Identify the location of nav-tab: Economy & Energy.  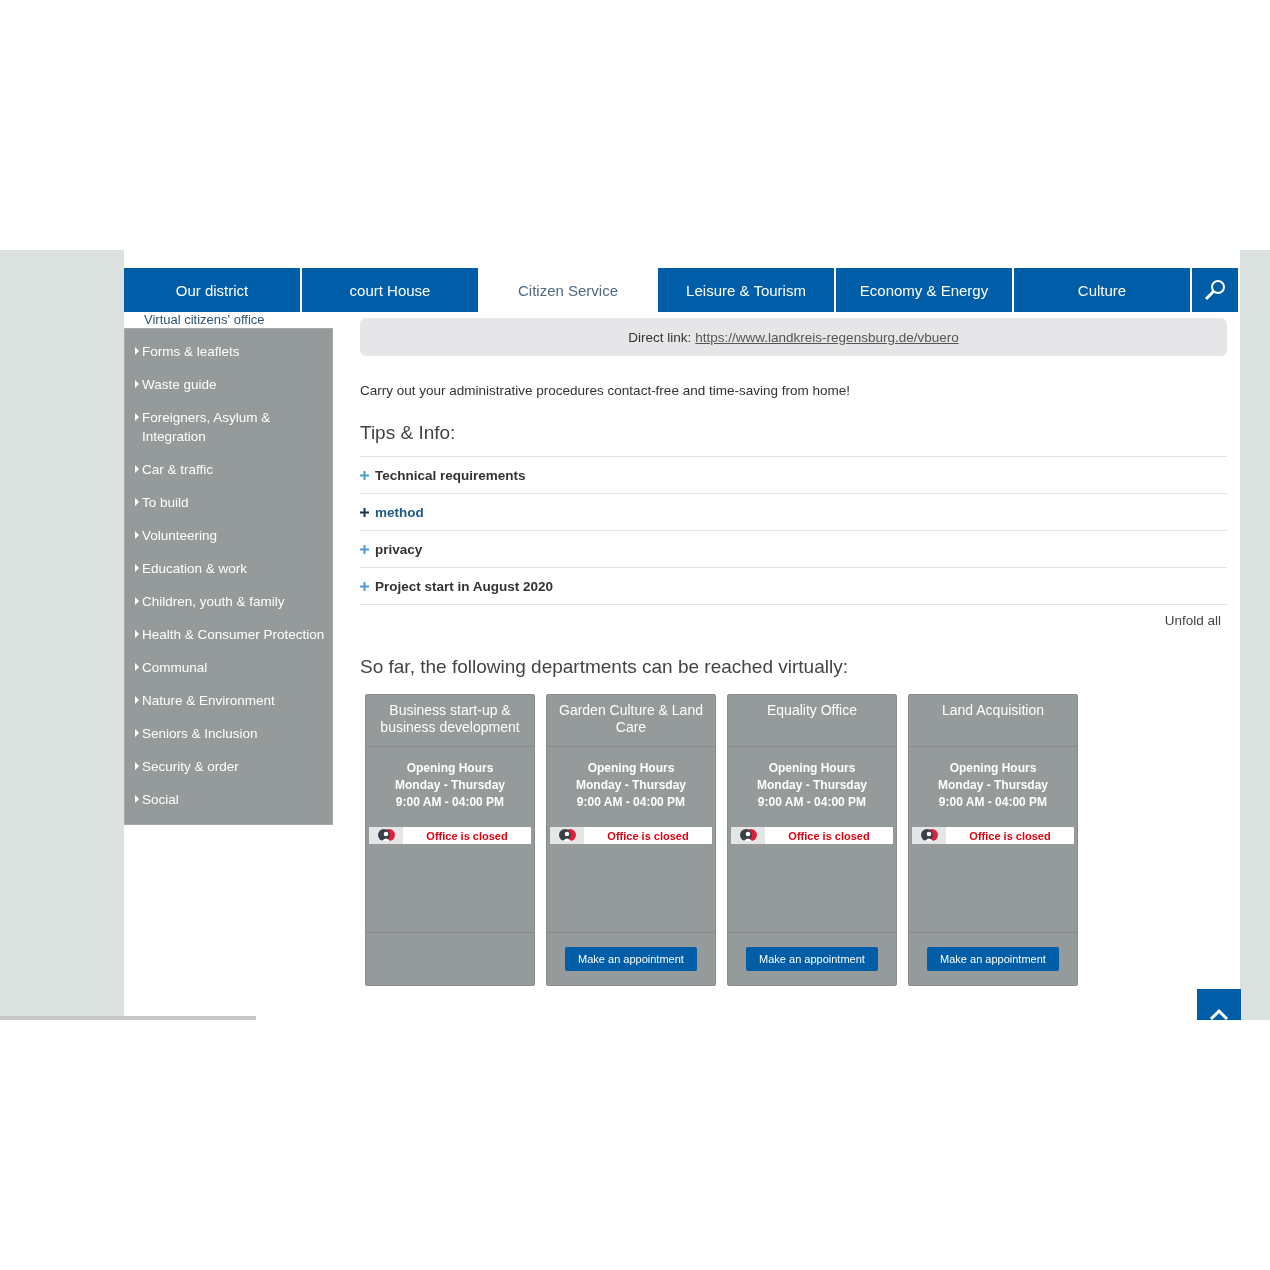
(924, 290).